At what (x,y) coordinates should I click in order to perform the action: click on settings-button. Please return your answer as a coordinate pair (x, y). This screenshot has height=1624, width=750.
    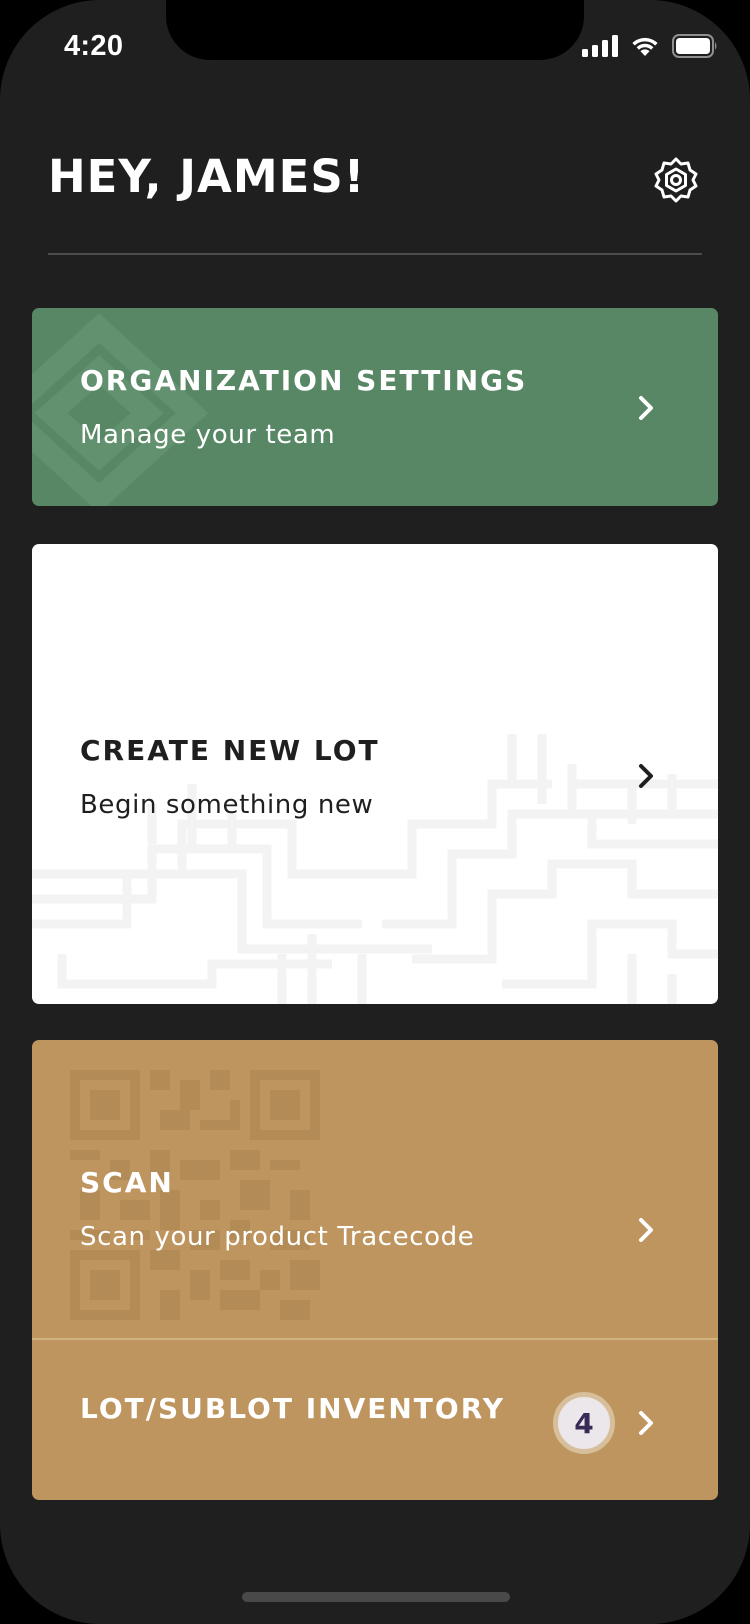
    Looking at the image, I should click on (676, 180).